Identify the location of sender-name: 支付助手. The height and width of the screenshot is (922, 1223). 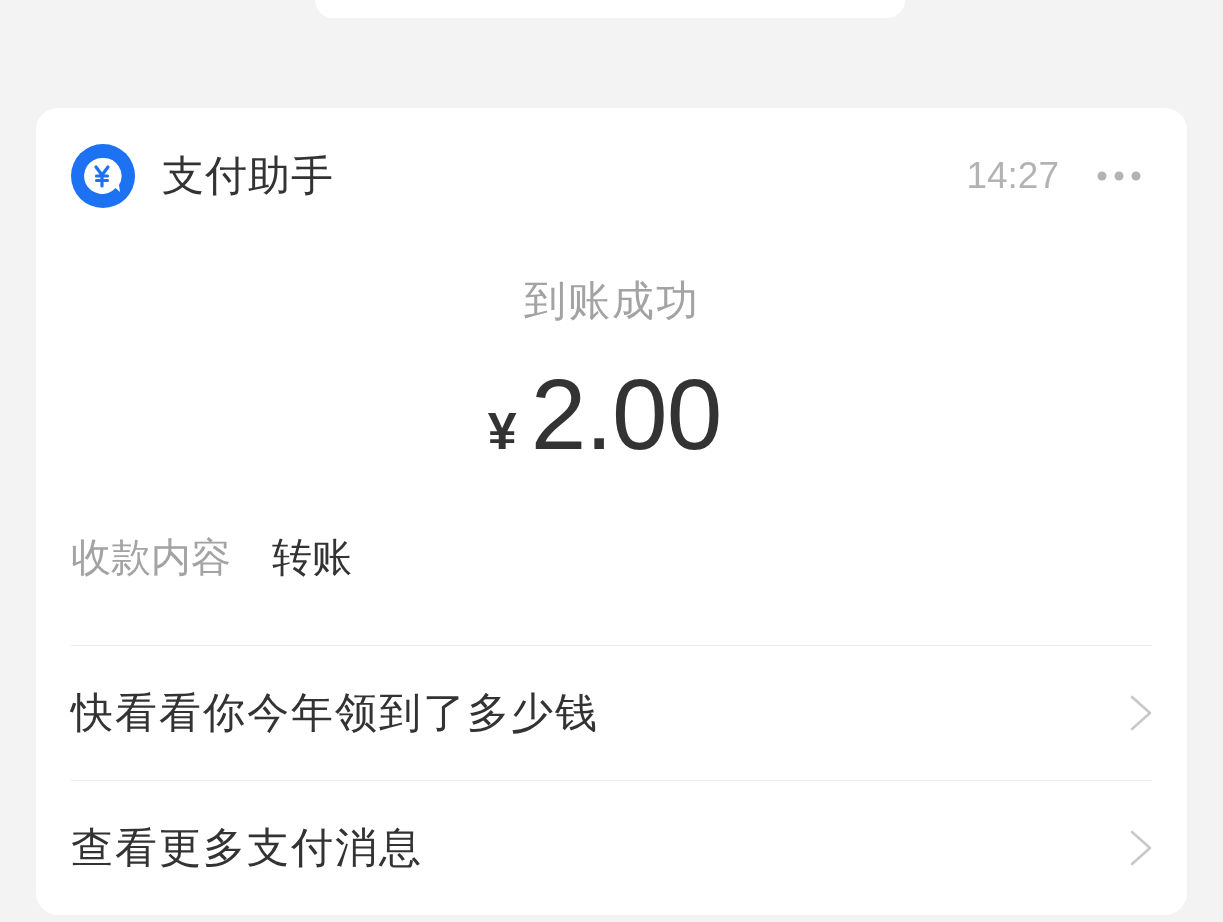
(248, 176).